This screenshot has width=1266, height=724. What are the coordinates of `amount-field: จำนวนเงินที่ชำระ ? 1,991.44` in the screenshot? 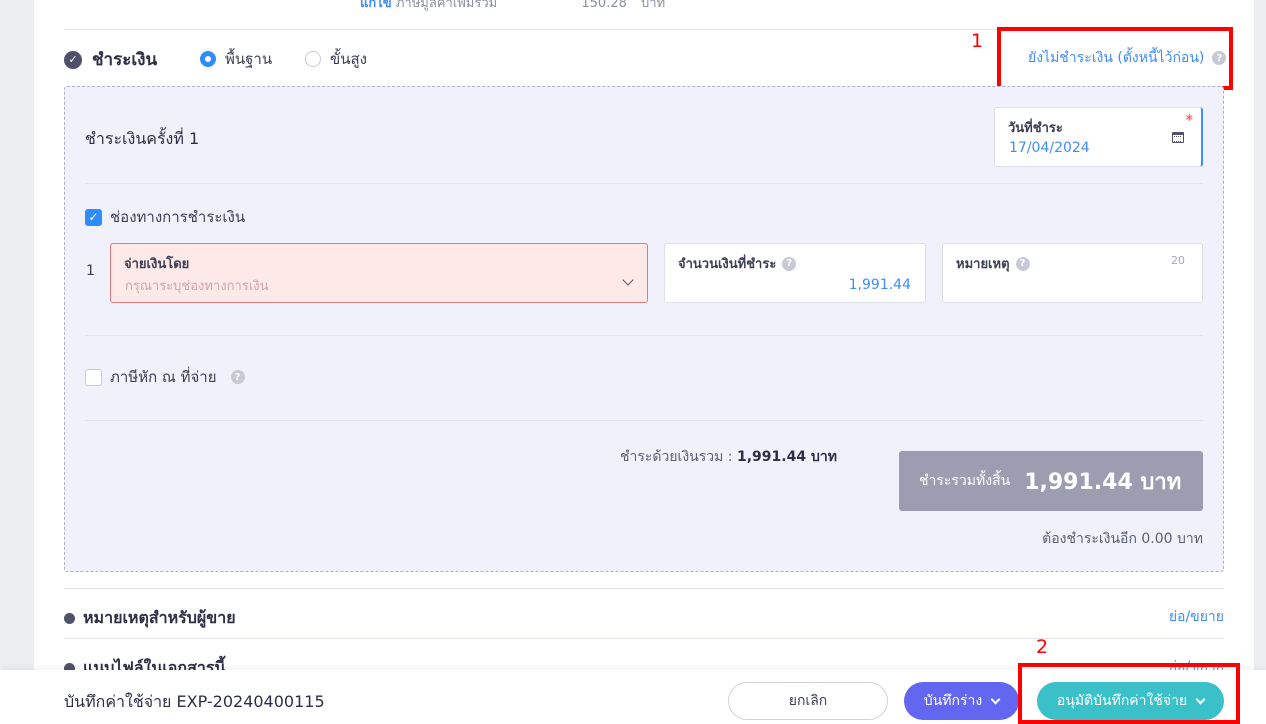 It's located at (795, 273).